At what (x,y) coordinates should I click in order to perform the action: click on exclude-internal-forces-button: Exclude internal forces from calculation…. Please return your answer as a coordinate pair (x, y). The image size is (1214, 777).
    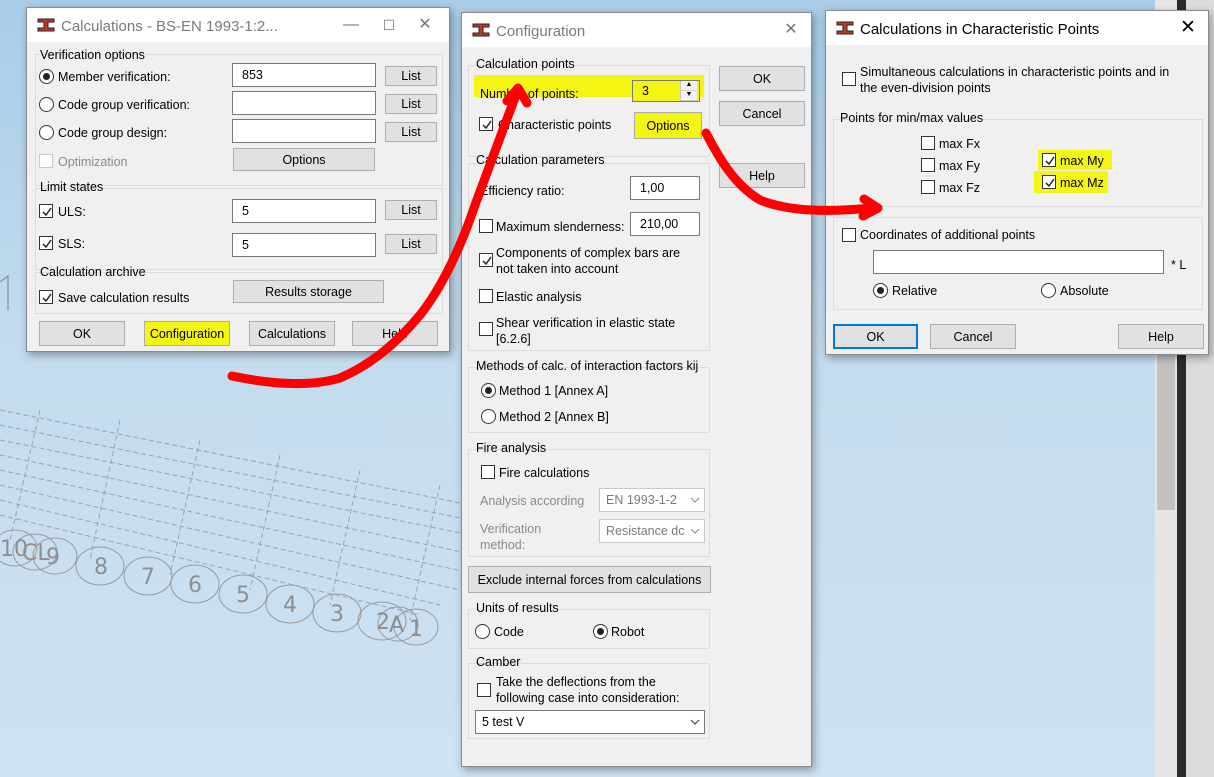
    Looking at the image, I should click on (589, 579).